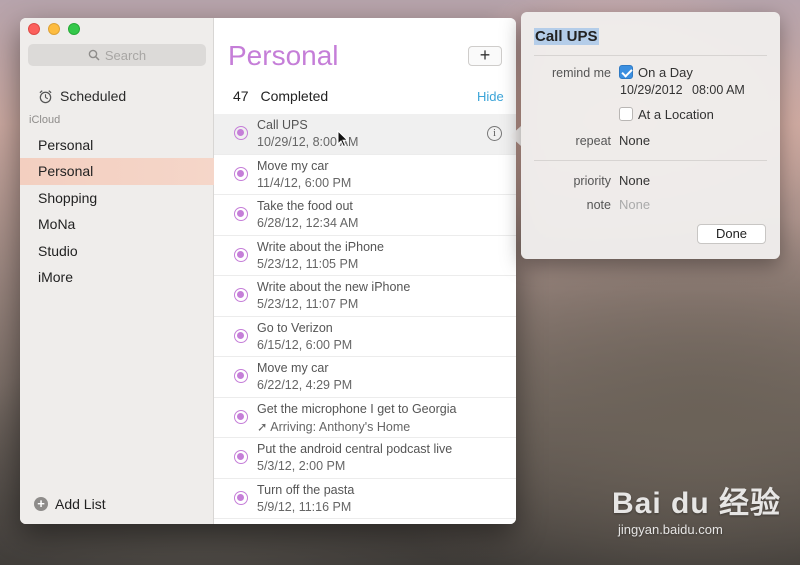 The image size is (800, 565). I want to click on reminder-item: Go to Verizon 6/15/12, 6:00 PM, so click(365, 337).